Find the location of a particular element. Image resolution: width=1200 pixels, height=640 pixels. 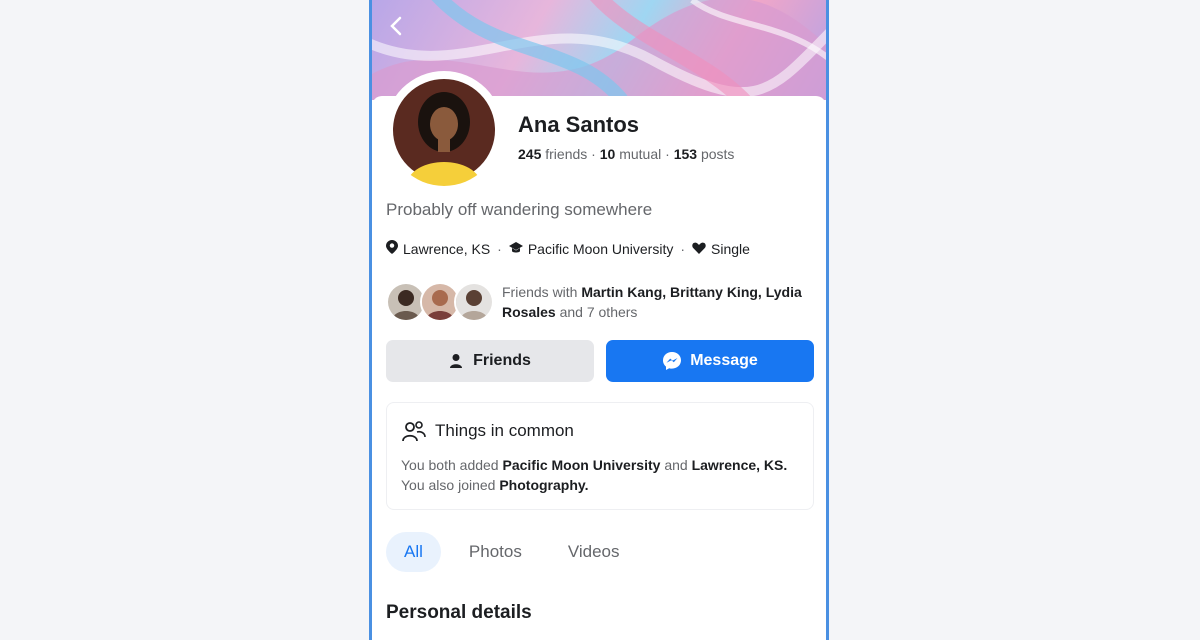

message-button: Message is located at coordinates (710, 361).